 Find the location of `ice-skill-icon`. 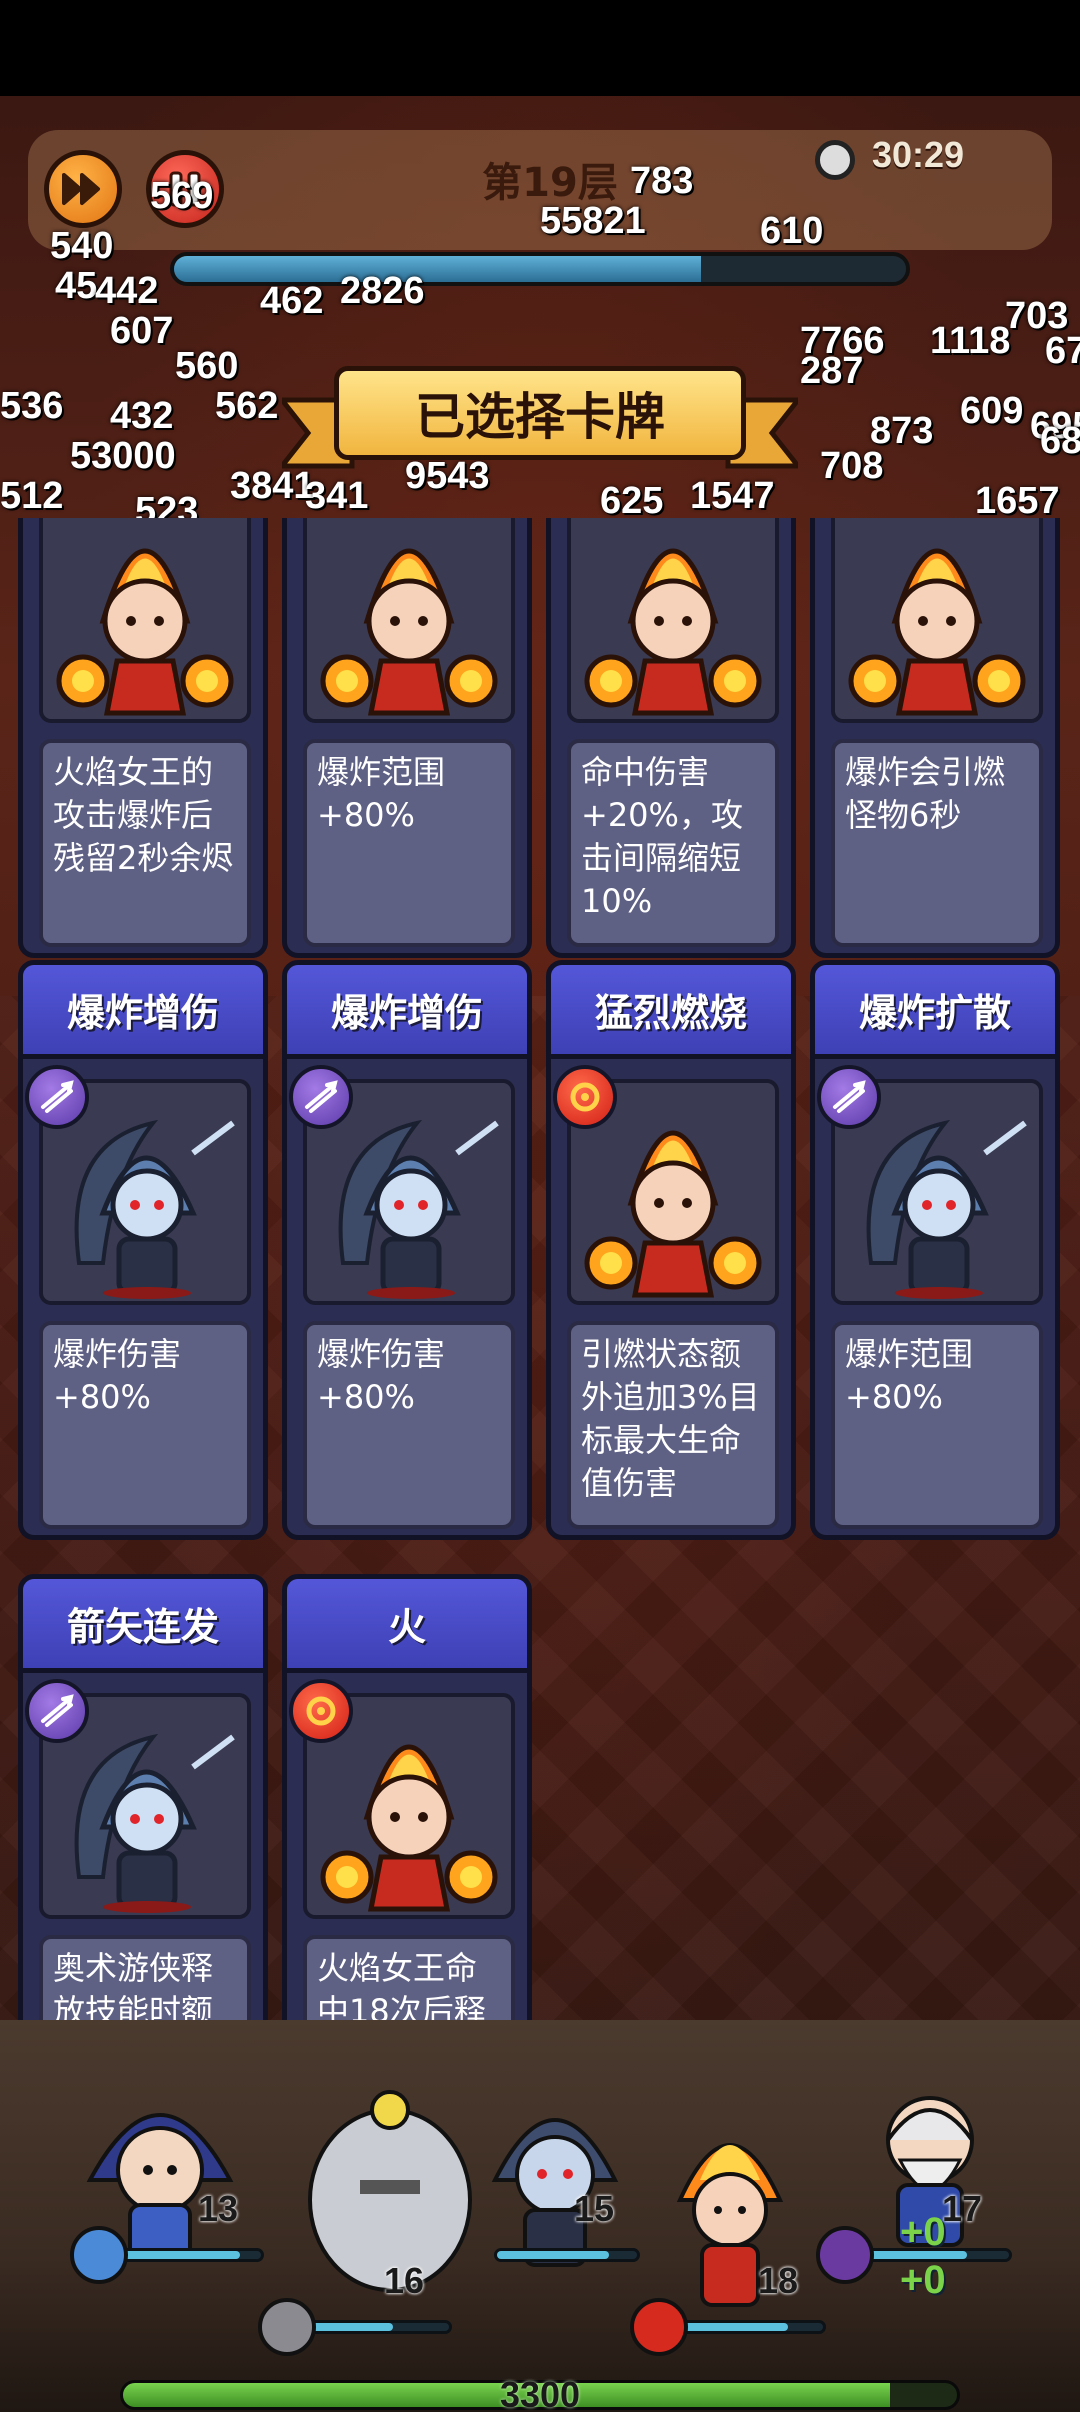

ice-skill-icon is located at coordinates (99, 2255).